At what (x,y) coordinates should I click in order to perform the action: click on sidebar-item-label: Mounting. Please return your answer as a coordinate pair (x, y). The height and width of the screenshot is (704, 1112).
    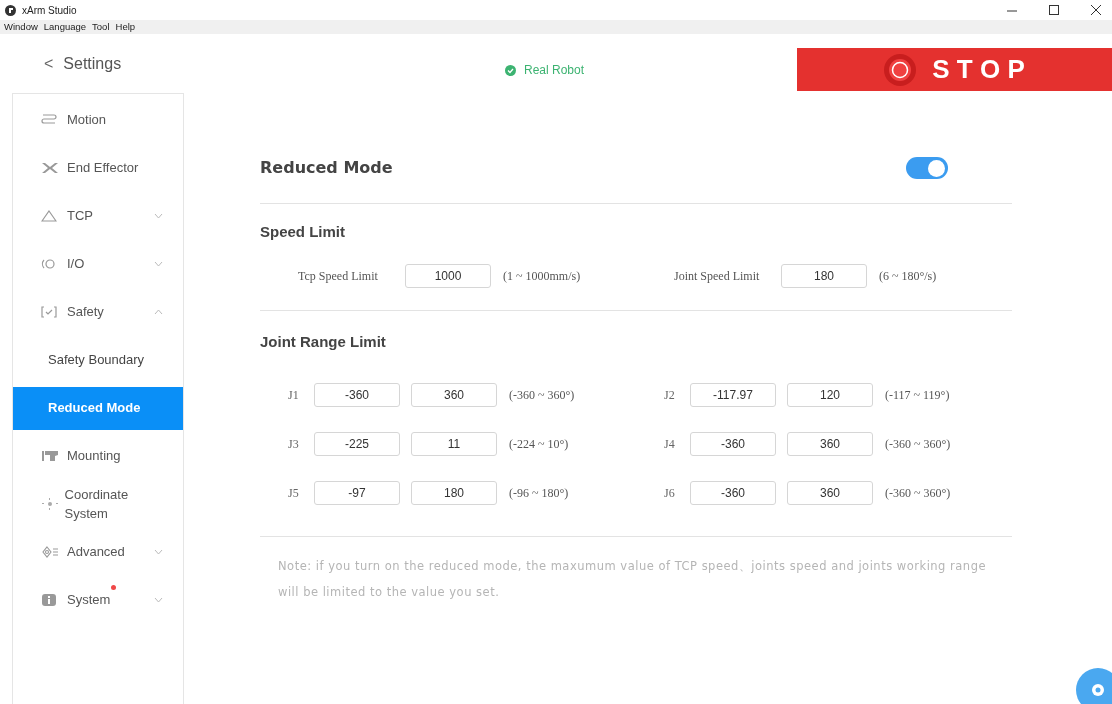
    Looking at the image, I should click on (94, 456).